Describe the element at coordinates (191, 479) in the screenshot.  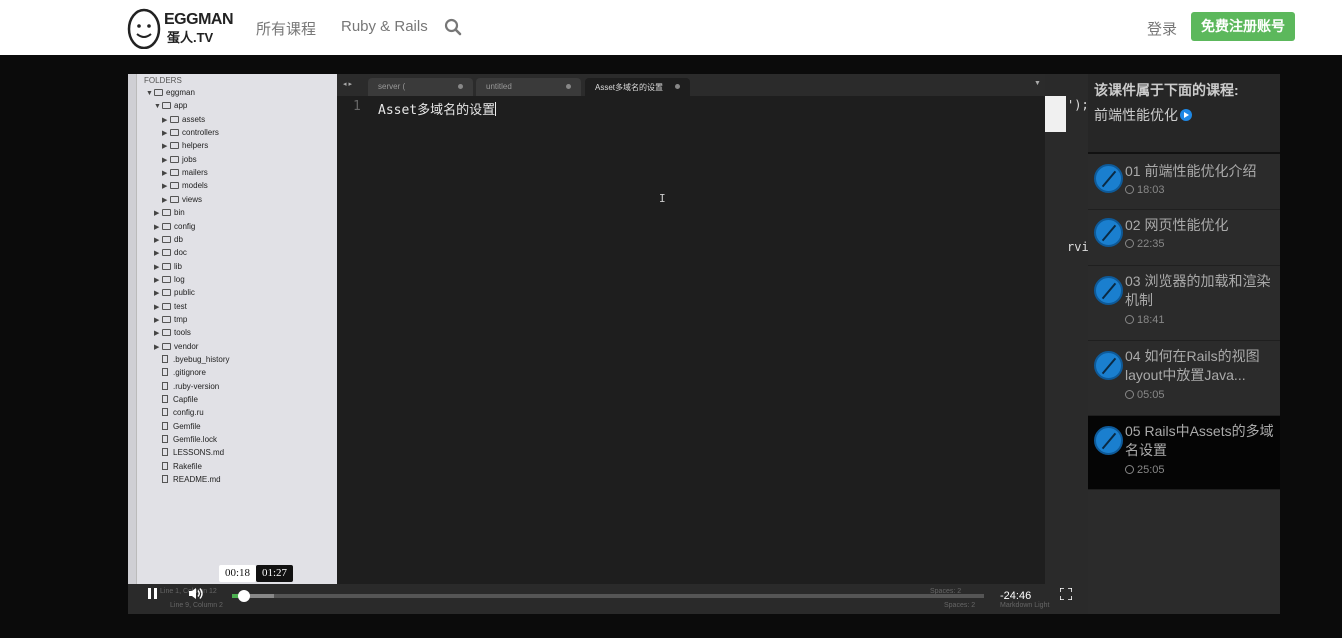
I see `file-tree-item: README.md` at that location.